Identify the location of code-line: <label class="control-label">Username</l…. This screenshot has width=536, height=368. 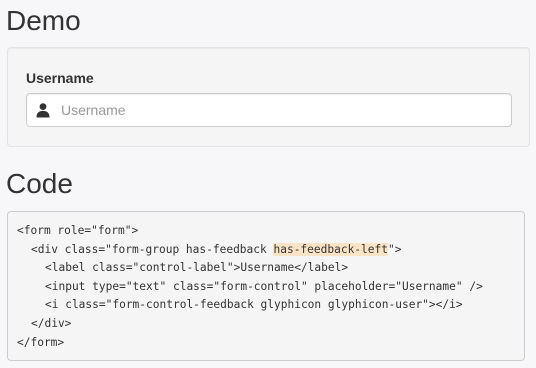
(197, 268).